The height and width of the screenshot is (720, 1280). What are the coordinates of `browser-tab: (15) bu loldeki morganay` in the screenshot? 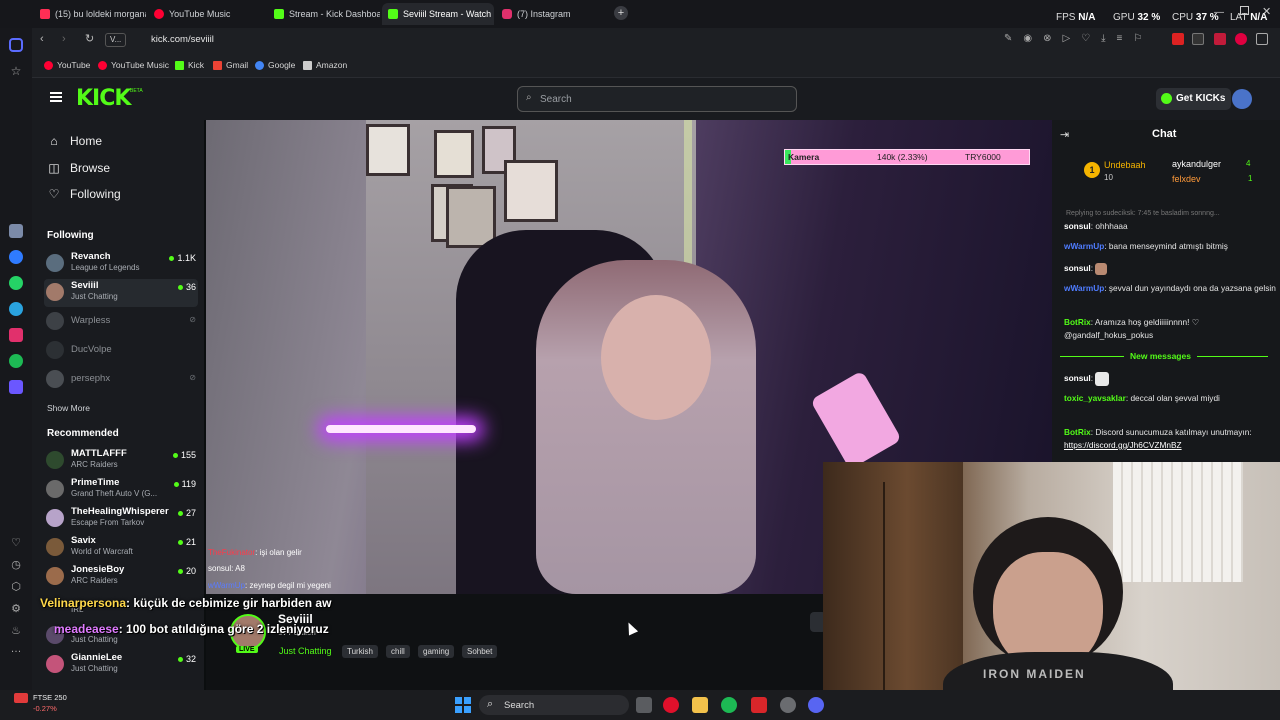 It's located at (90, 14).